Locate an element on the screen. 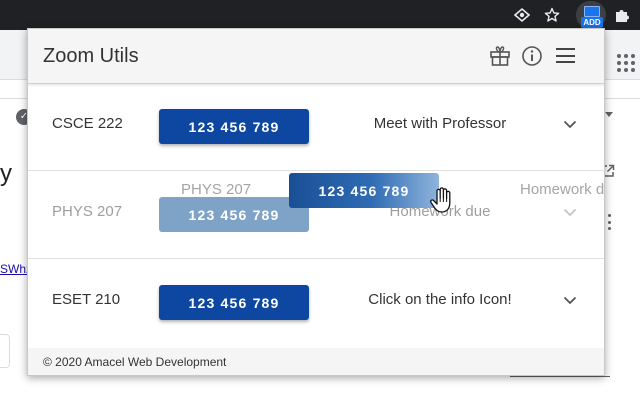  apps-grid-icon is located at coordinates (626, 63).